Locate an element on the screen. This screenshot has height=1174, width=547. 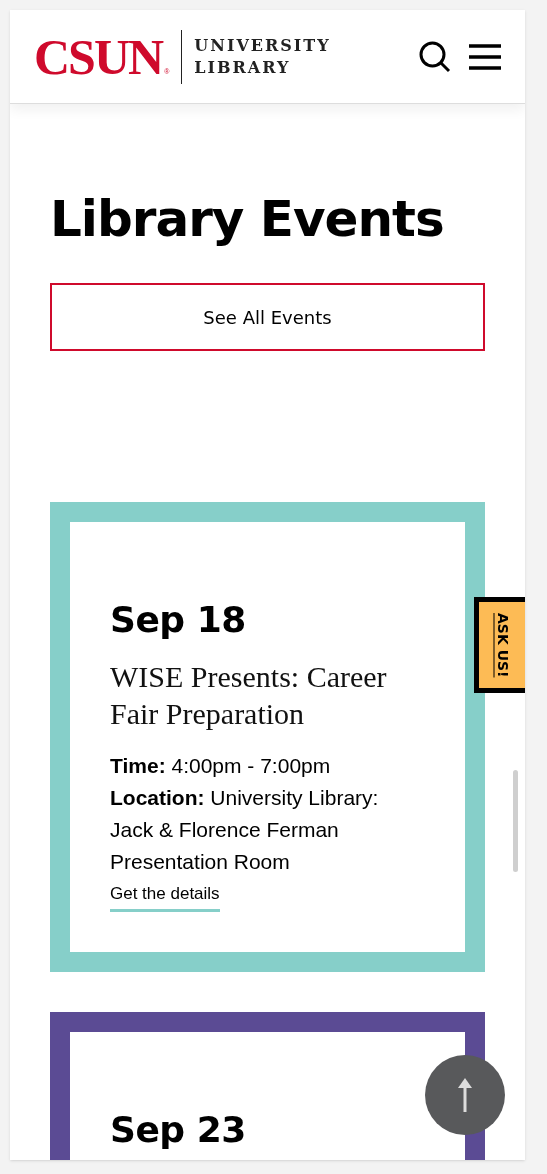
event-date: Sep 23 is located at coordinates (178, 1130).